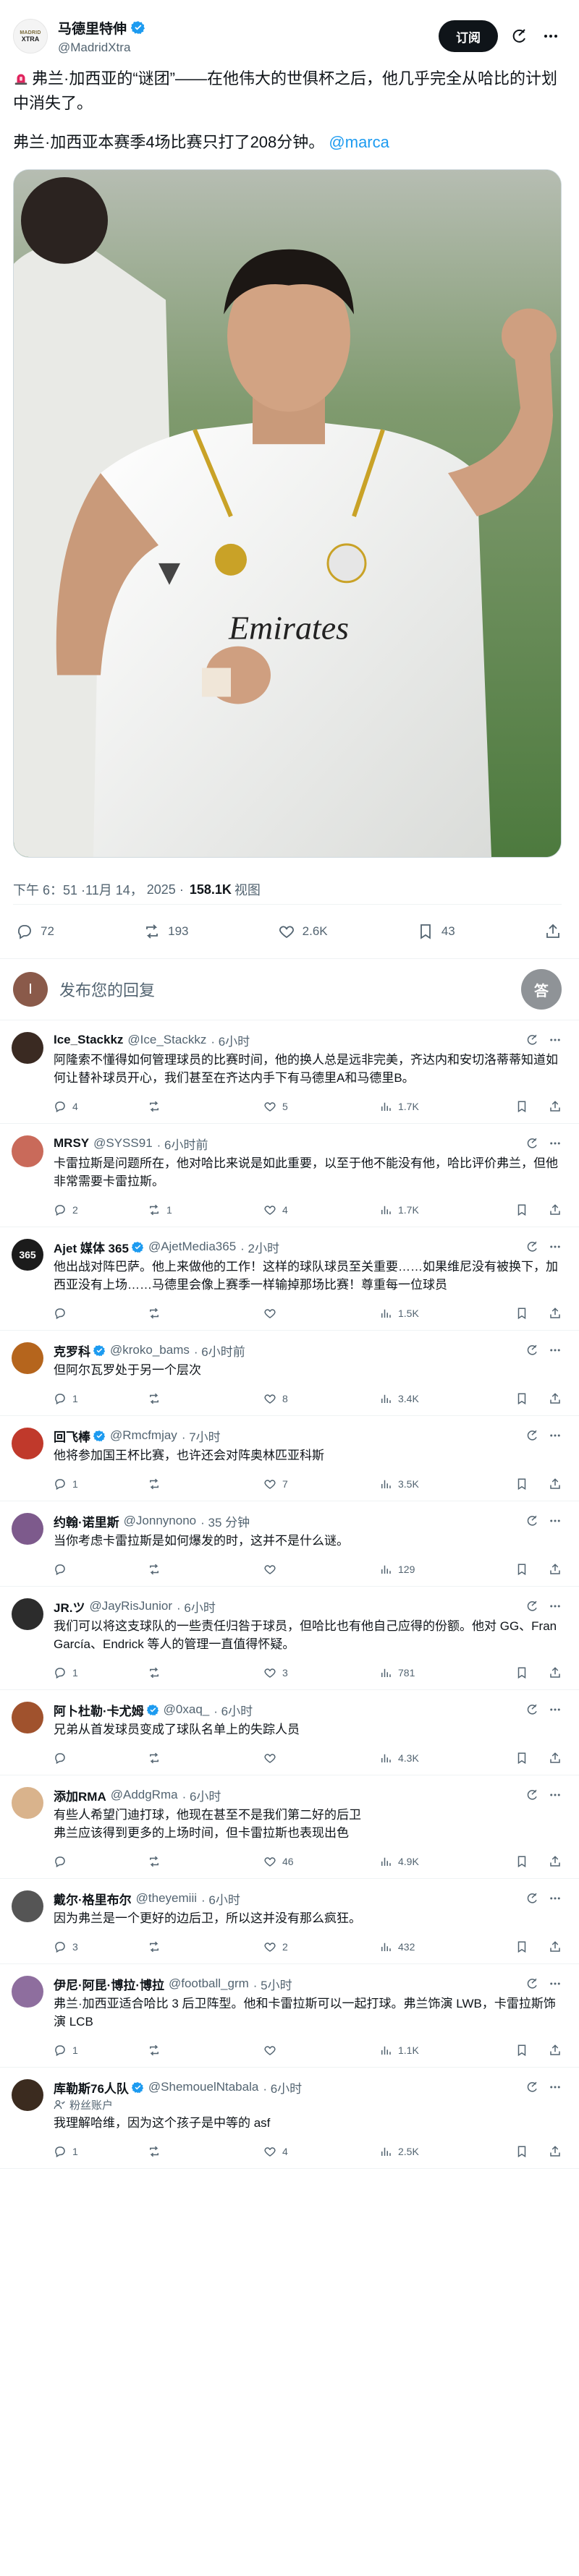  Describe the element at coordinates (219, 1351) in the screenshot. I see `reply-time: · 6小时前` at that location.